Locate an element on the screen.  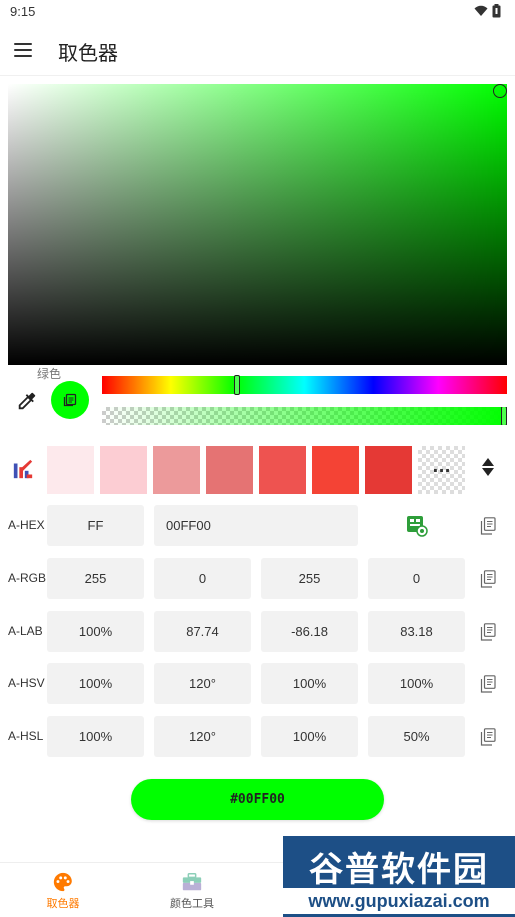
lab-field-2: 87.74 is located at coordinates (202, 631).